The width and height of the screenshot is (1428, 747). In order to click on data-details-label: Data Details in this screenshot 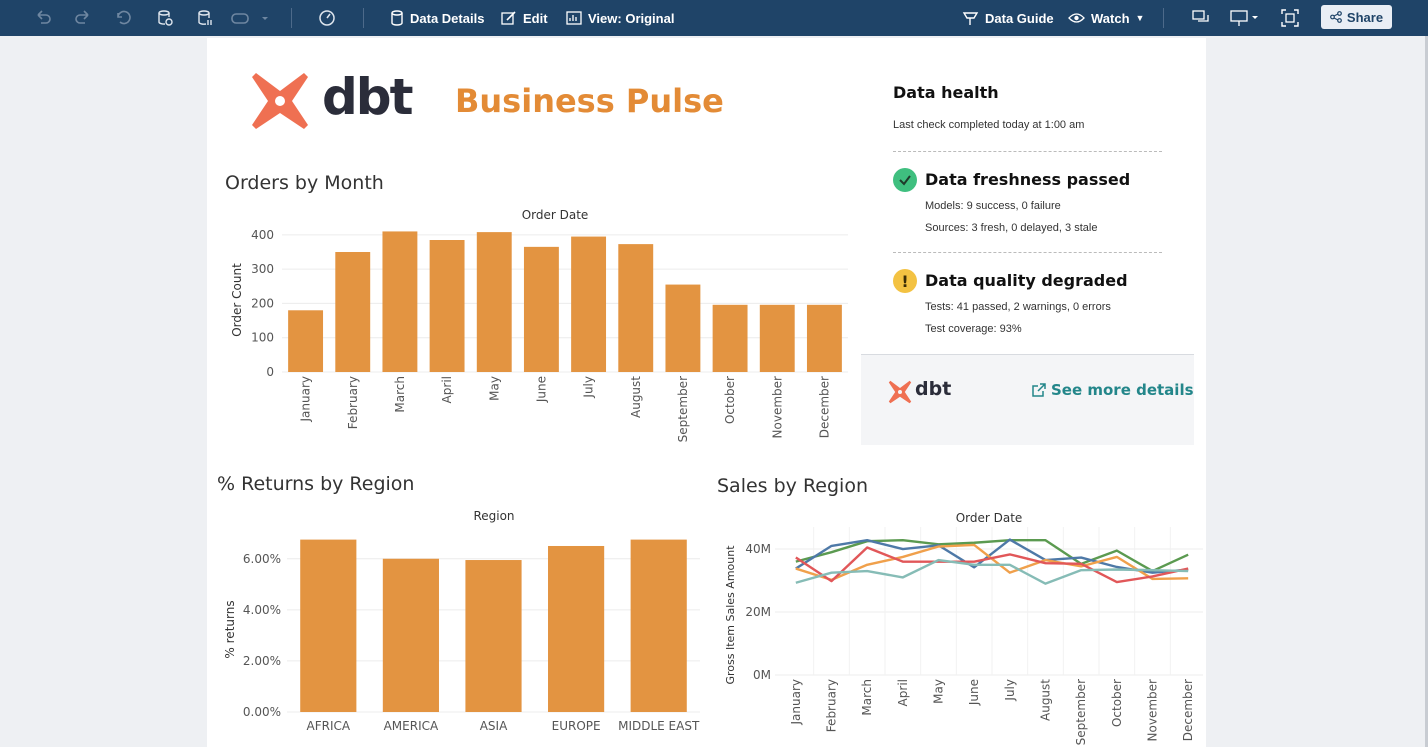, I will do `click(447, 18)`.